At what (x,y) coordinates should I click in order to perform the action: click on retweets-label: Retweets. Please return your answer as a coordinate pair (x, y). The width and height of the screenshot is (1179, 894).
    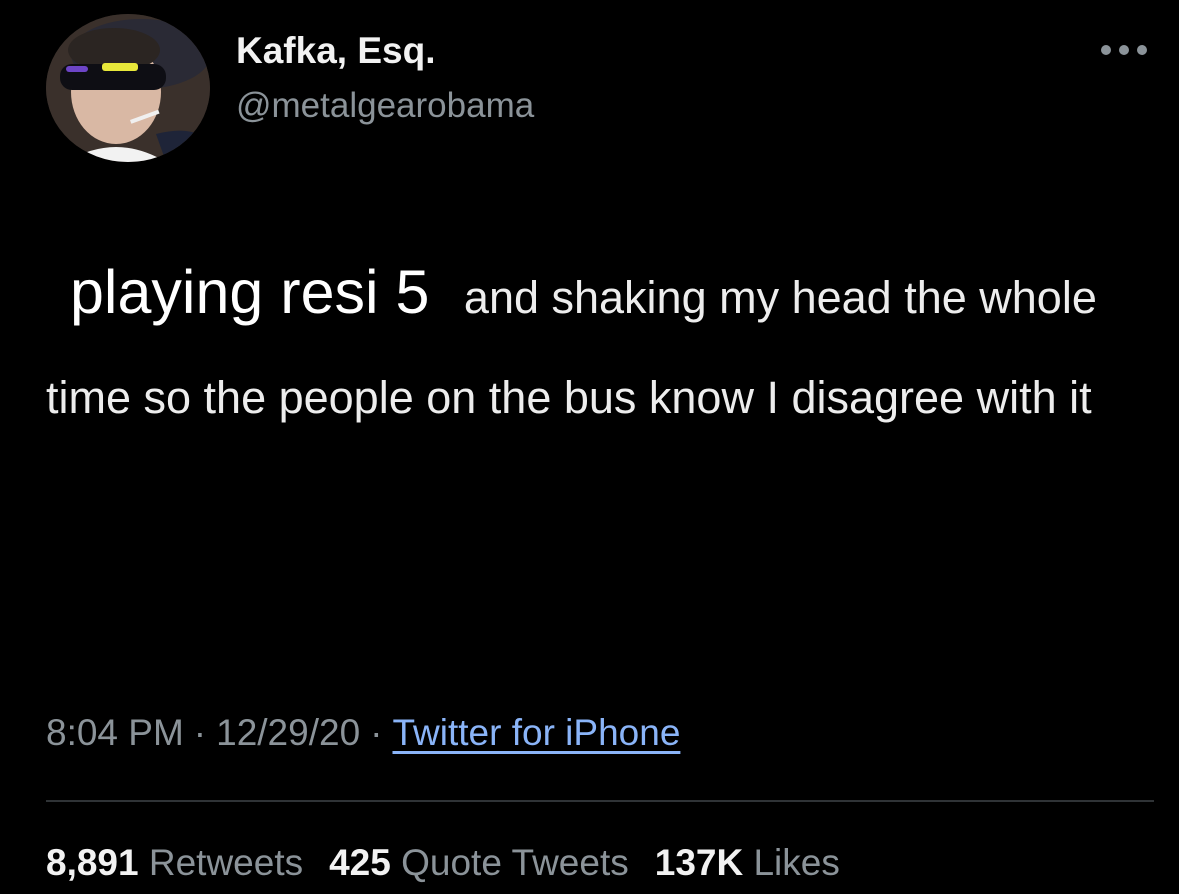
    Looking at the image, I should click on (226, 862).